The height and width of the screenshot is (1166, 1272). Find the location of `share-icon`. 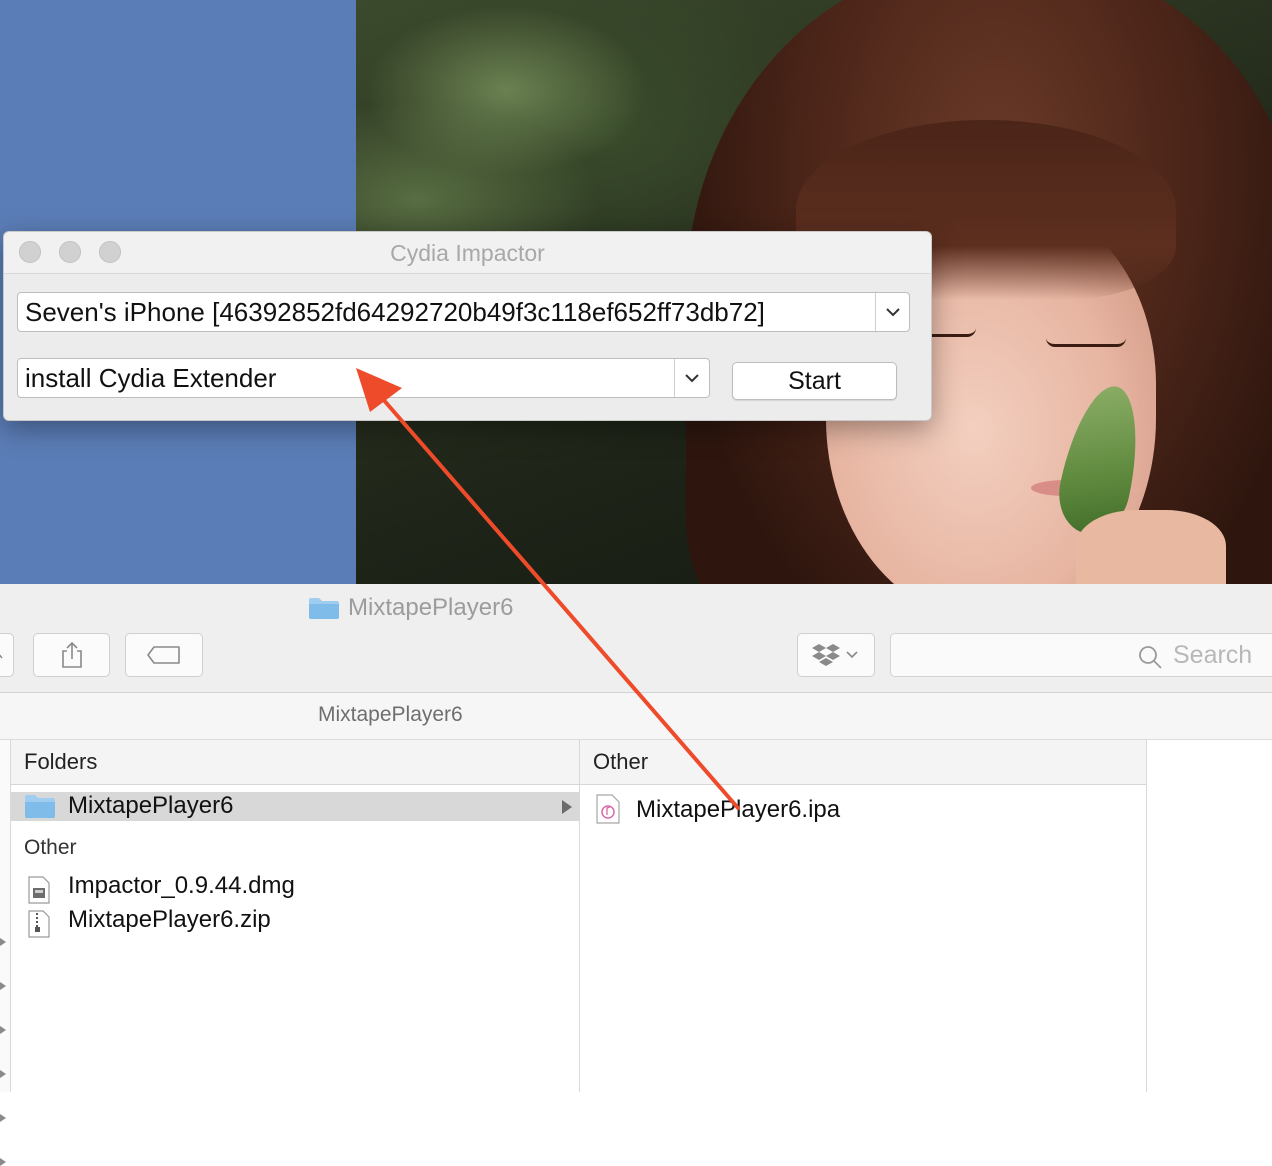

share-icon is located at coordinates (71, 654).